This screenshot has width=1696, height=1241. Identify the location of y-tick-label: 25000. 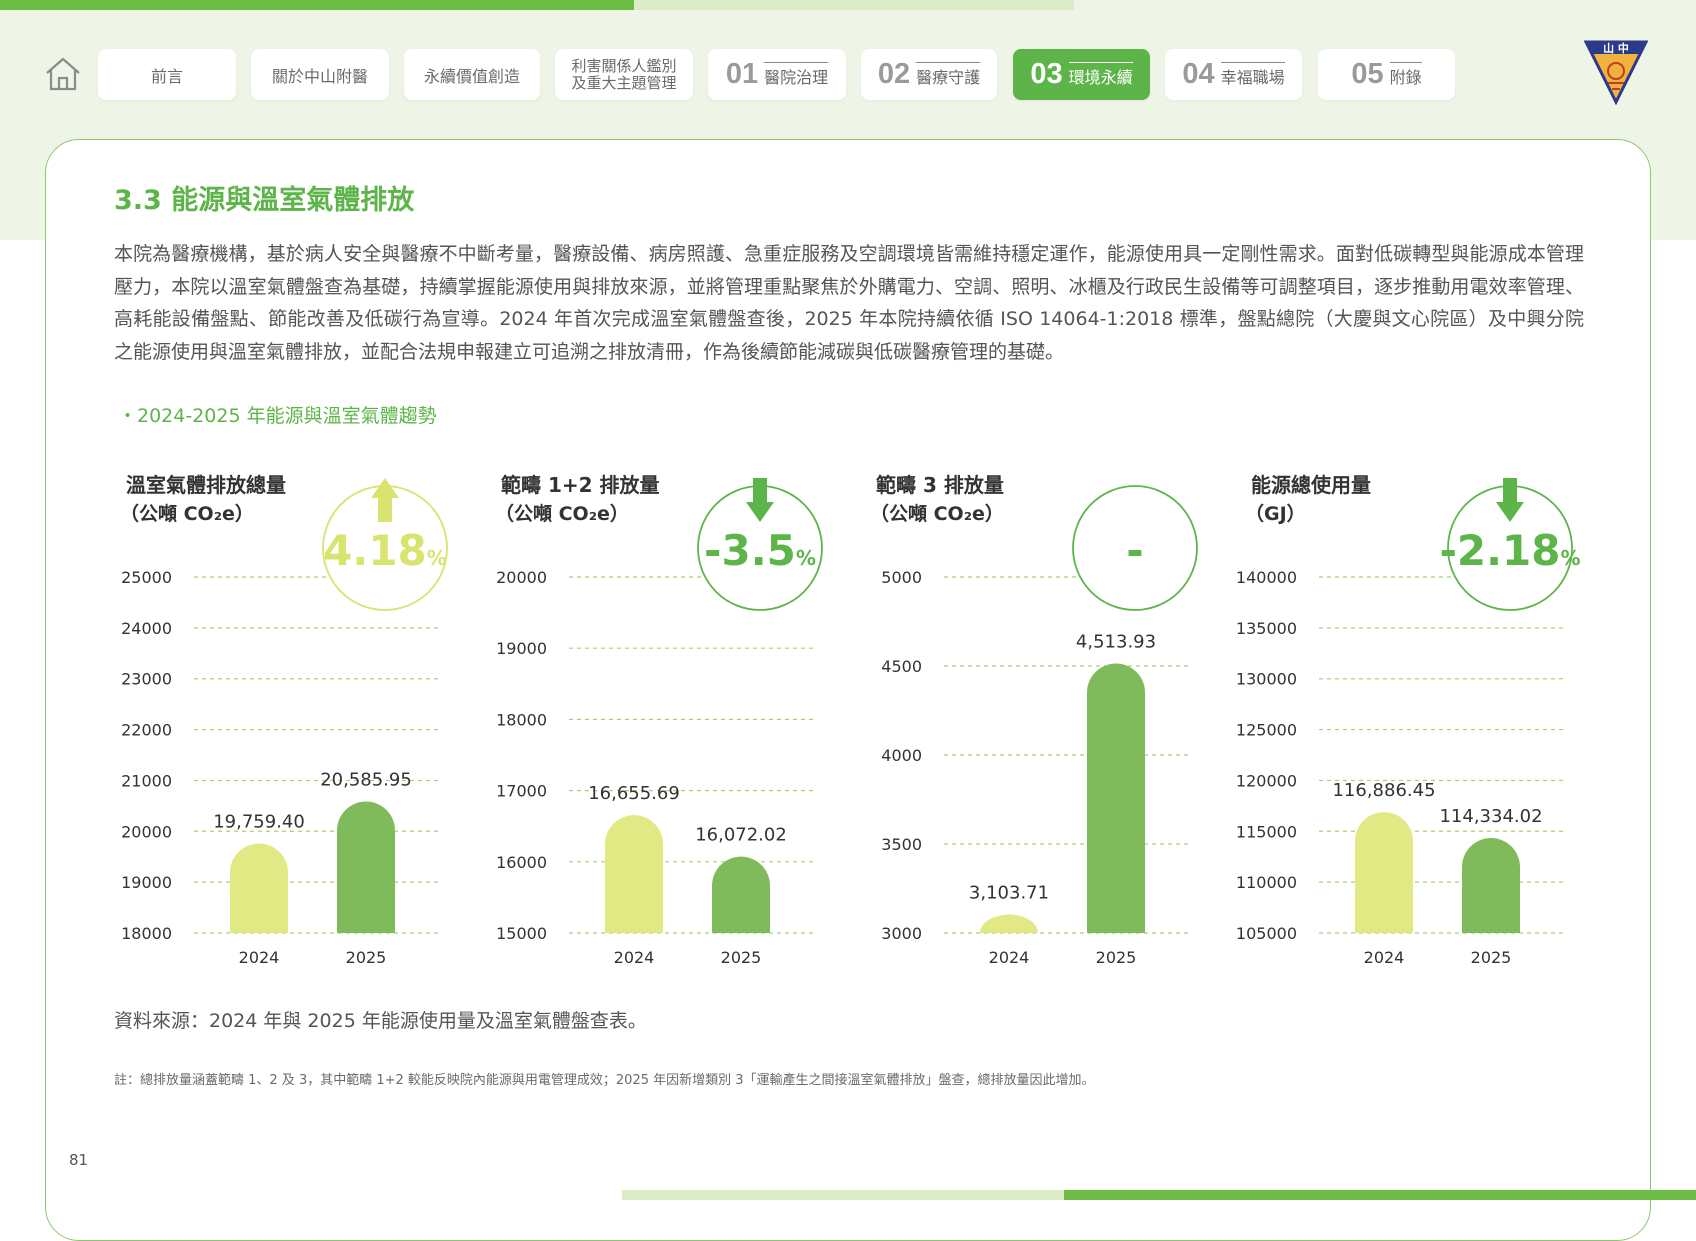
(146, 577).